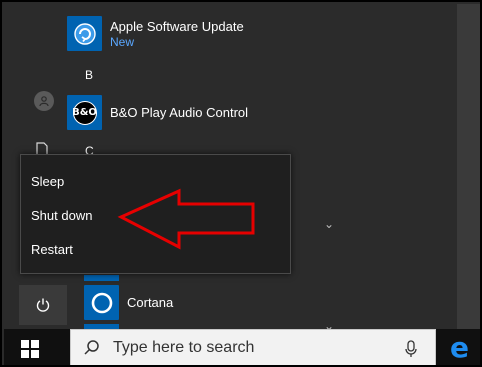  I want to click on power-button, so click(43, 305).